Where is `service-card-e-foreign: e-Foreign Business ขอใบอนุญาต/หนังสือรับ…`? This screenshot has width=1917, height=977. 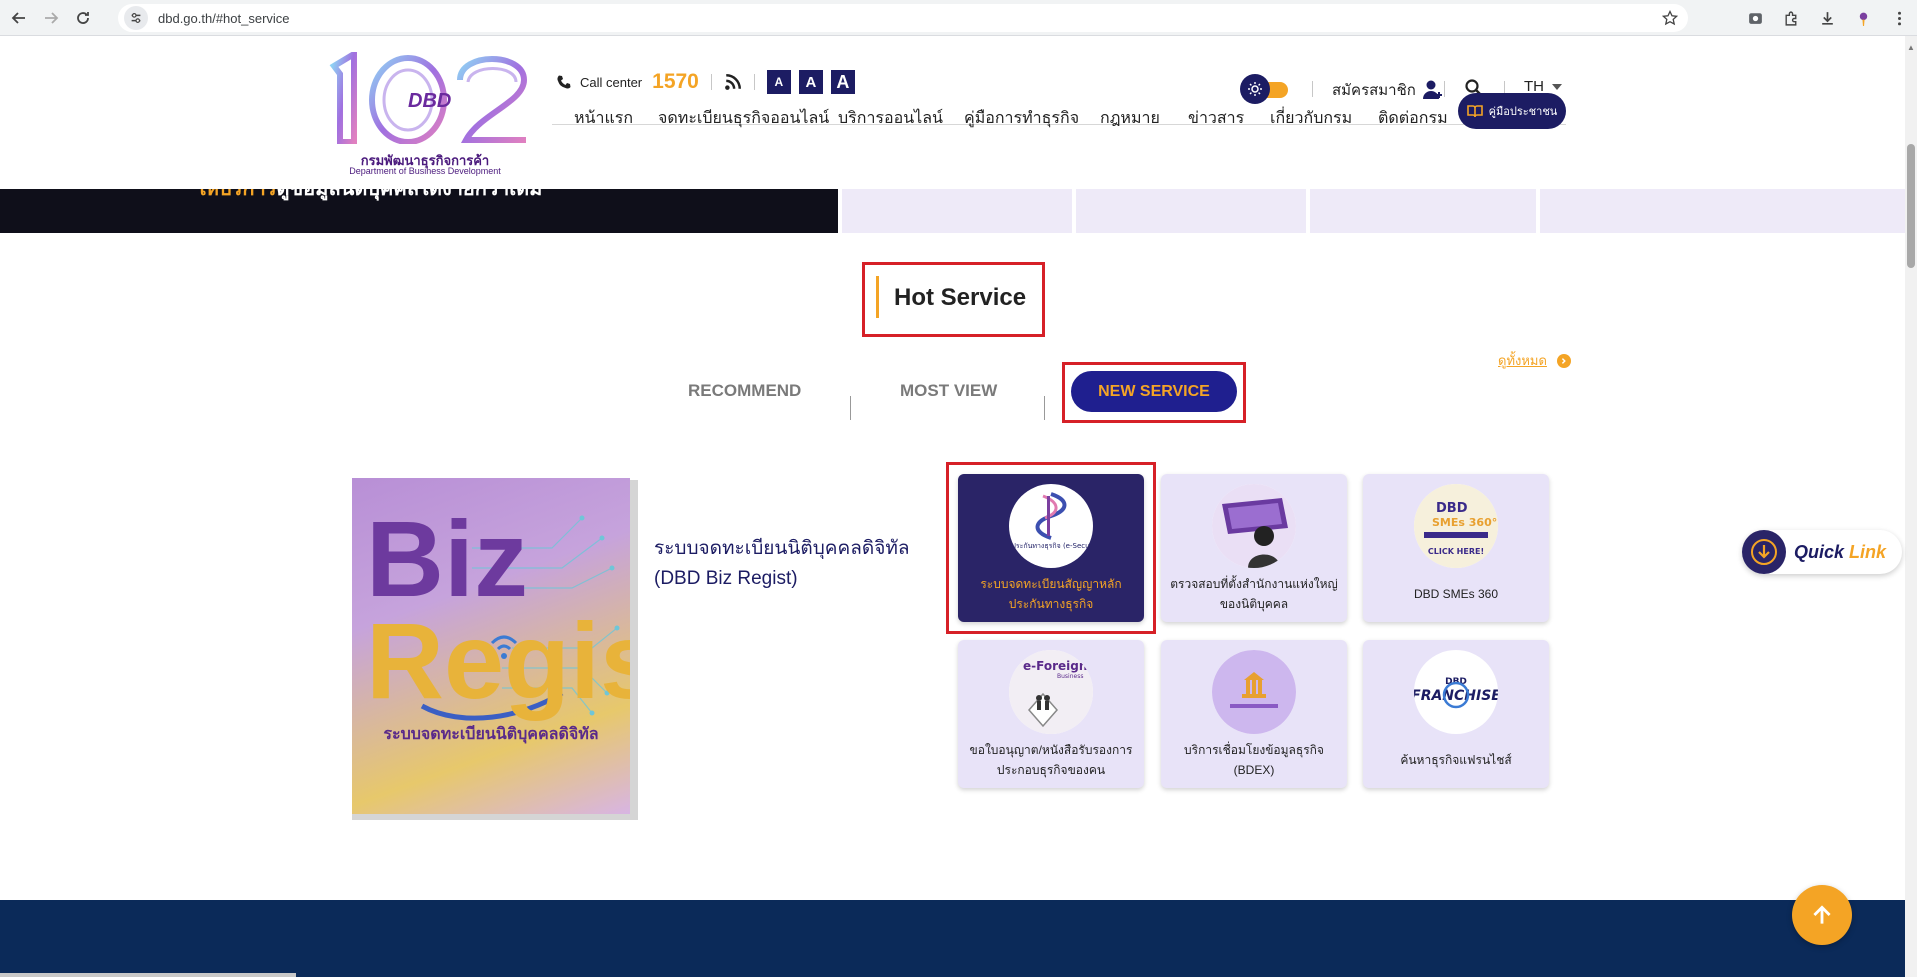
service-card-e-foreign: e-Foreign Business ขอใบอนุญาต/หนังสือรับ… is located at coordinates (1051, 714).